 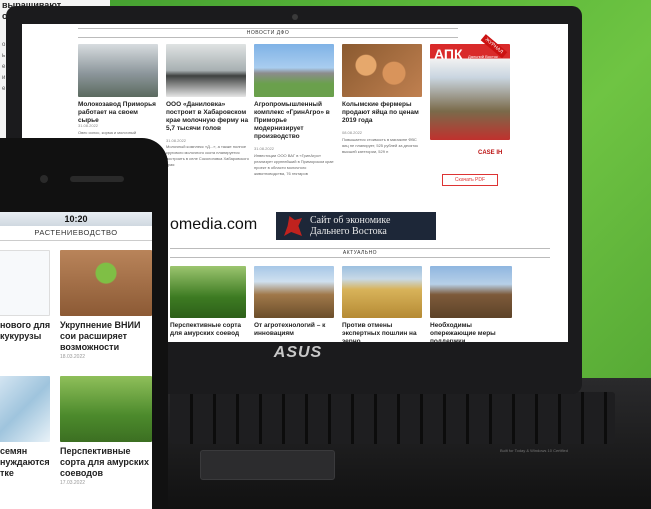 I want to click on phone-divider, so click(x=76, y=240).